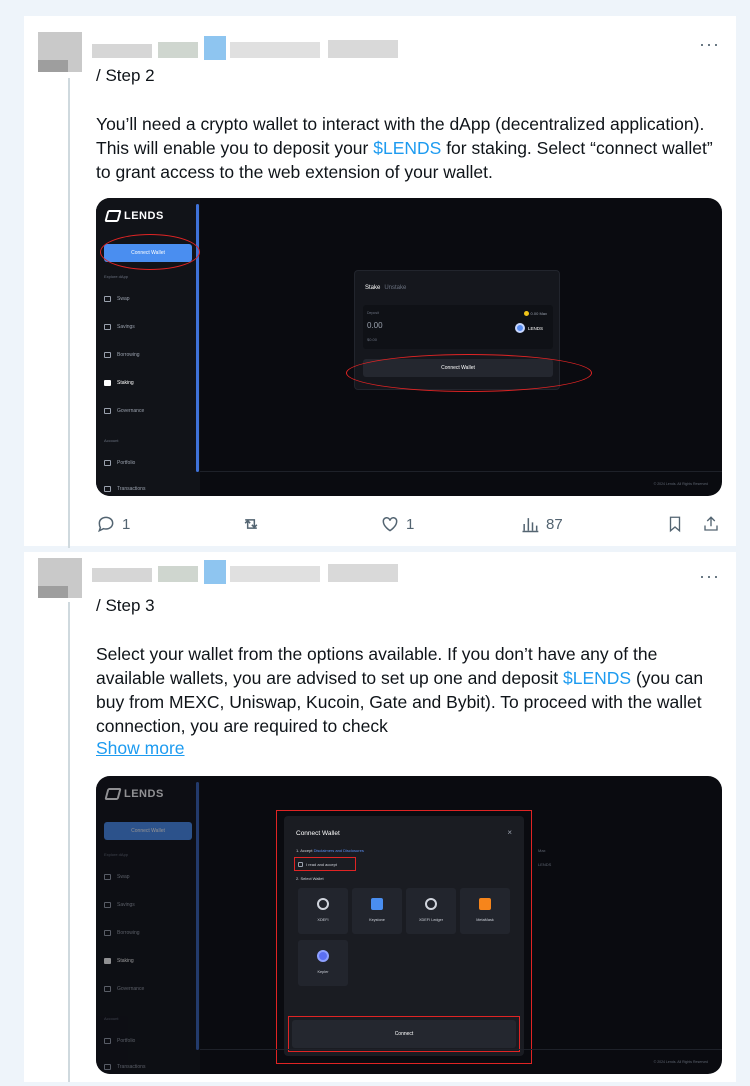 The width and height of the screenshot is (750, 1086). I want to click on sidebar-item-borrowing: Borrowing, so click(146, 355).